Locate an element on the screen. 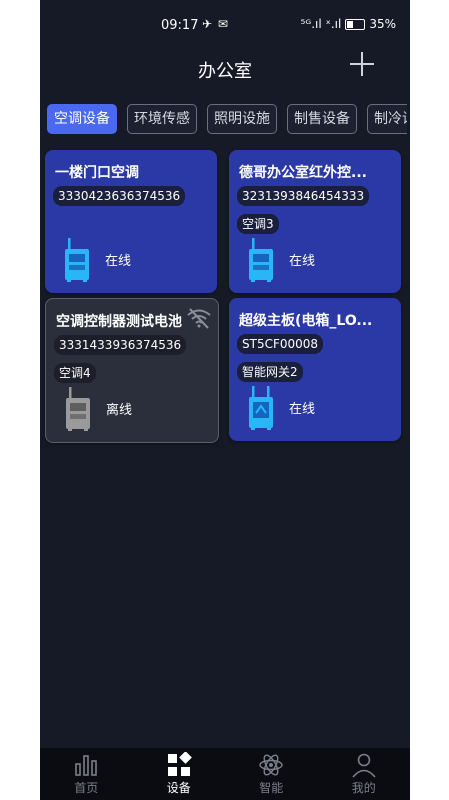  status-right: ⁵ᴳ.ıl ˣ.ıl 35% is located at coordinates (348, 24).